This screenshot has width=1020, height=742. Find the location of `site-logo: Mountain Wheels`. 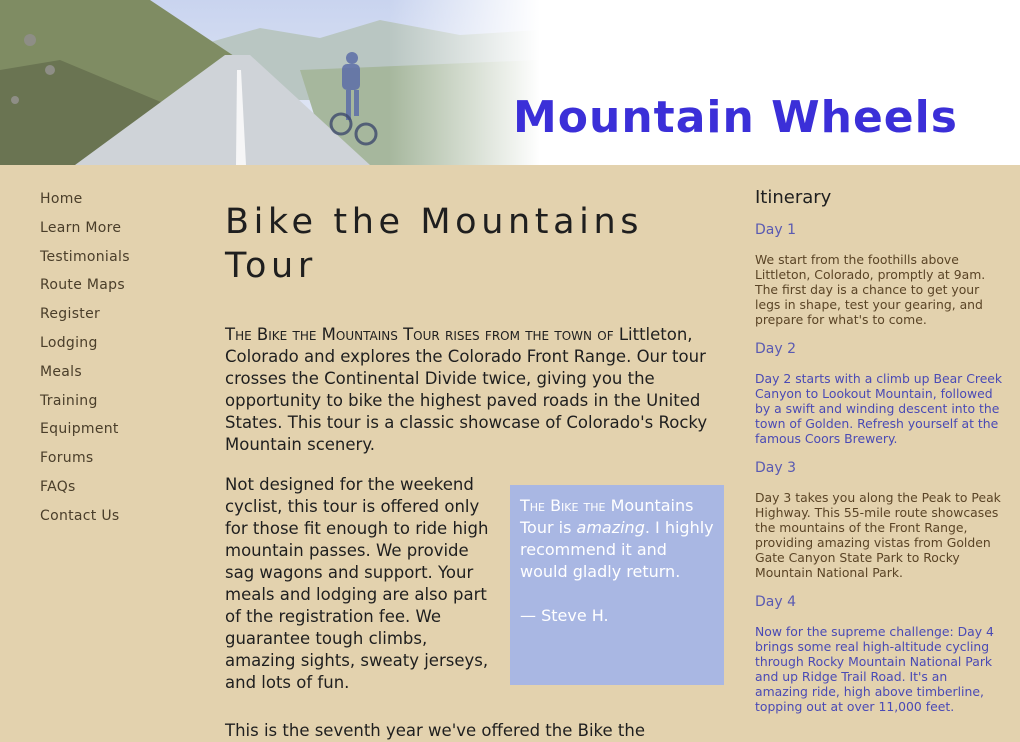

site-logo: Mountain Wheels is located at coordinates (735, 117).